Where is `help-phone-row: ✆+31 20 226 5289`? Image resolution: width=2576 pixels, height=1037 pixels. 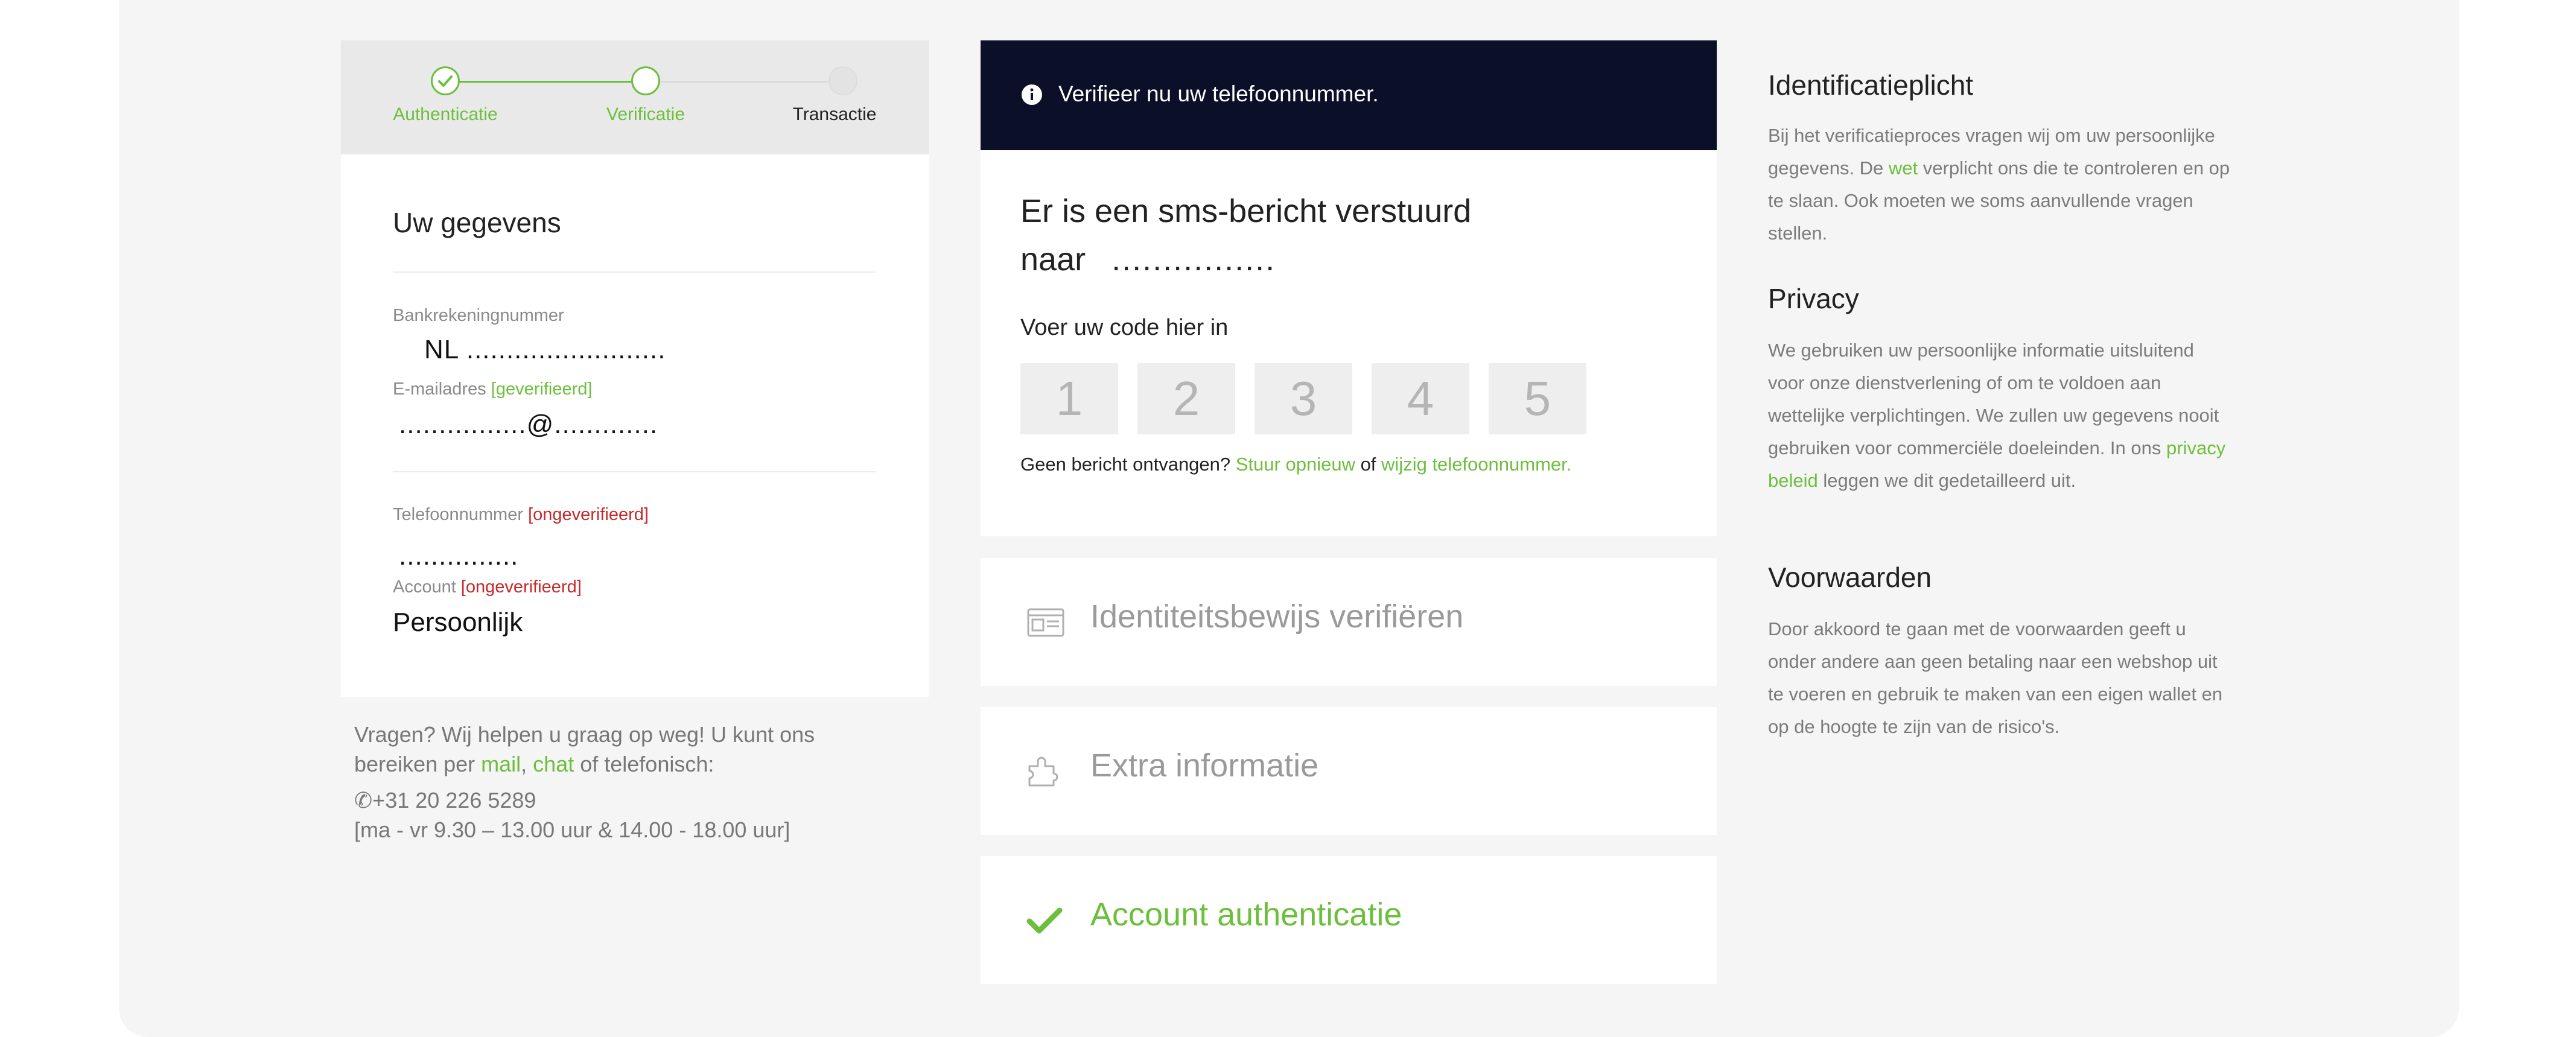
help-phone-row: ✆+31 20 226 5289 is located at coordinates (445, 800).